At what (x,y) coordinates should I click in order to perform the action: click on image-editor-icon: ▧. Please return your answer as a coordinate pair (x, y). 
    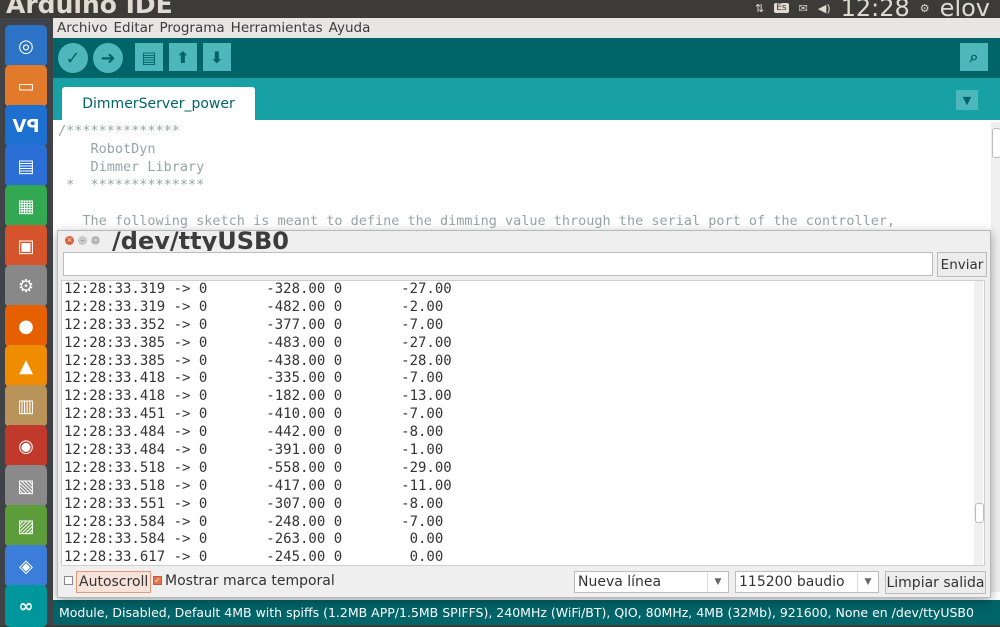
    Looking at the image, I should click on (26, 486).